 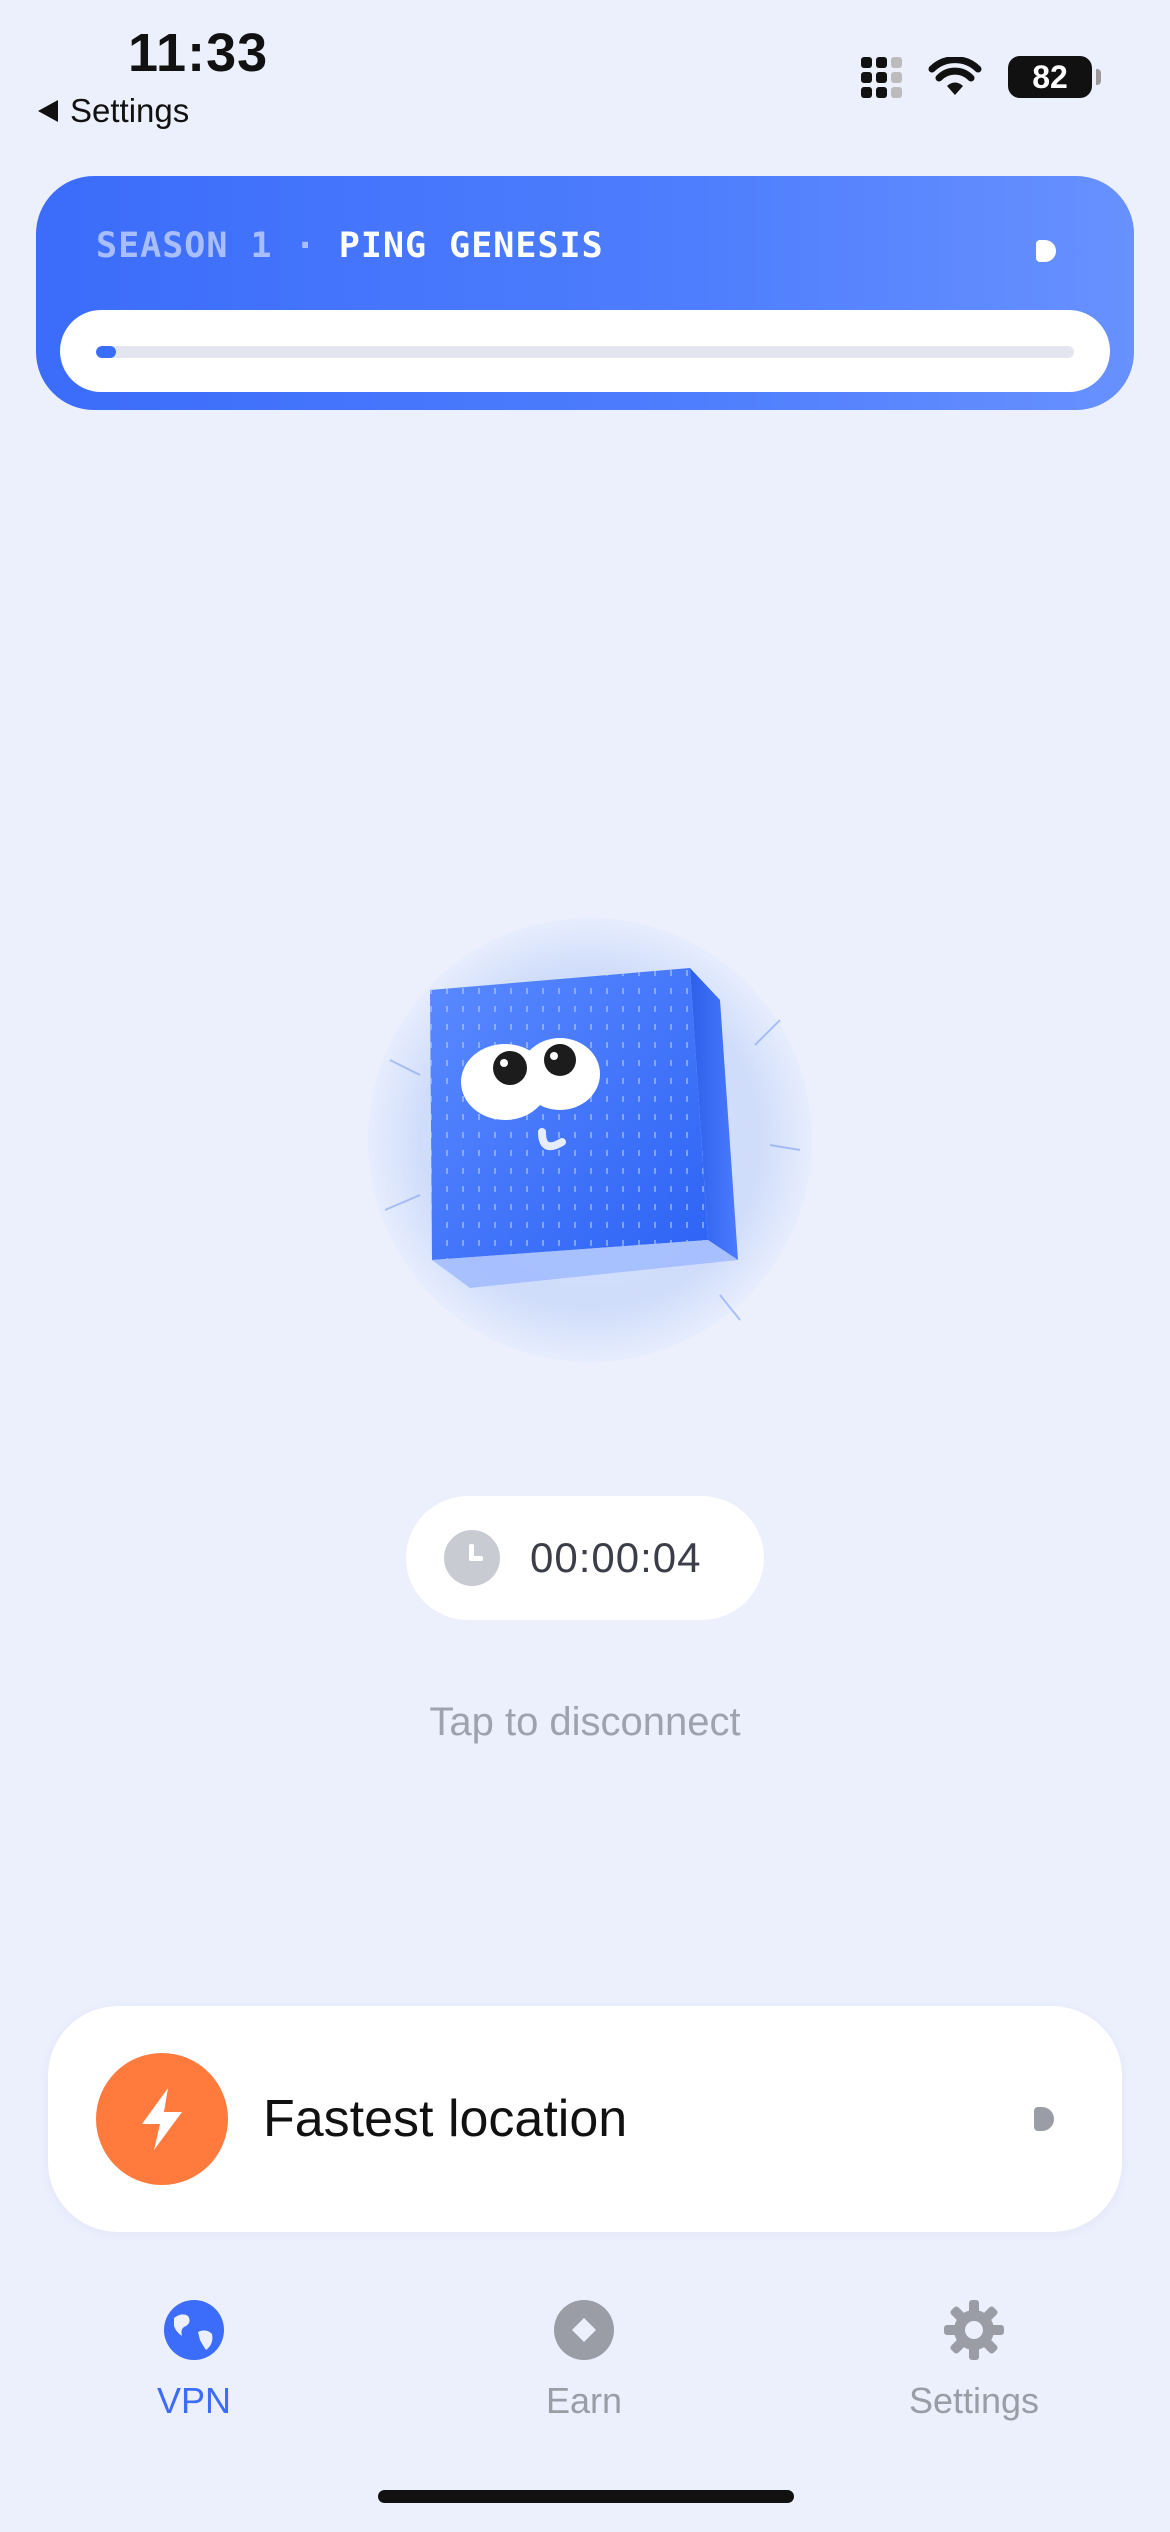 What do you see at coordinates (1054, 77) in the screenshot?
I see `battery-indicator: 82` at bounding box center [1054, 77].